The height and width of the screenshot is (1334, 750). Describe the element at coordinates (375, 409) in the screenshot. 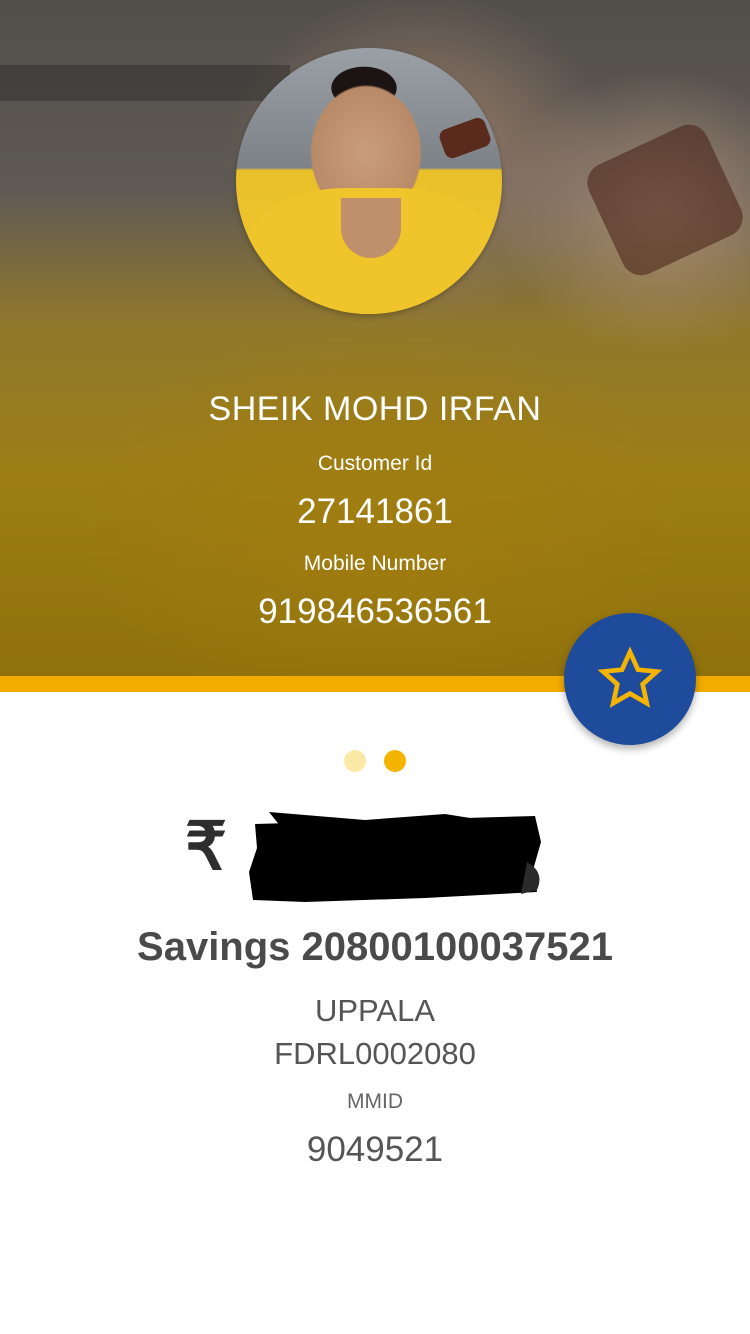

I see `customer-name: SHEIK MOHD IRFAN` at that location.